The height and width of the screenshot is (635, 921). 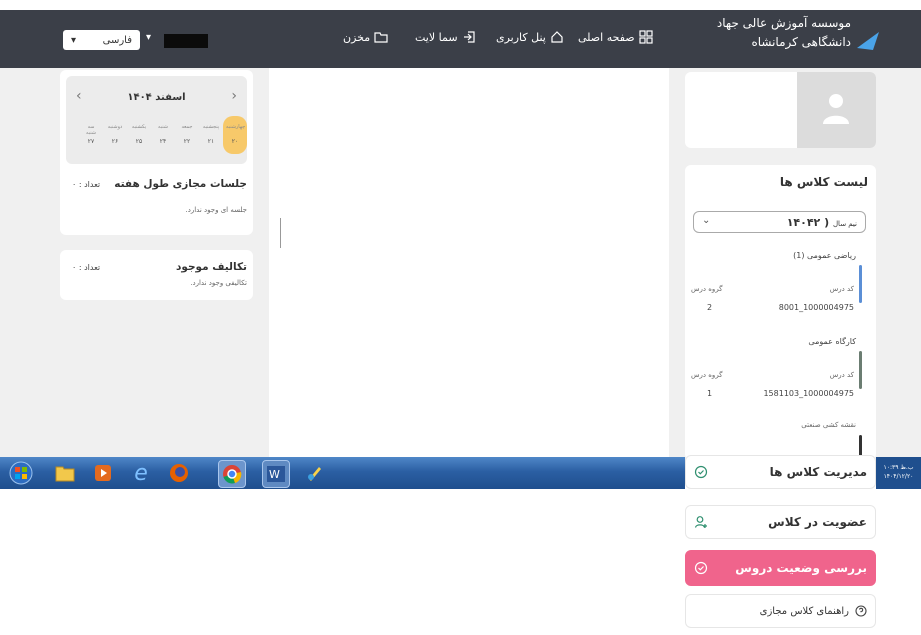 I want to click on internet-explorer-icon: e, so click(x=141, y=473).